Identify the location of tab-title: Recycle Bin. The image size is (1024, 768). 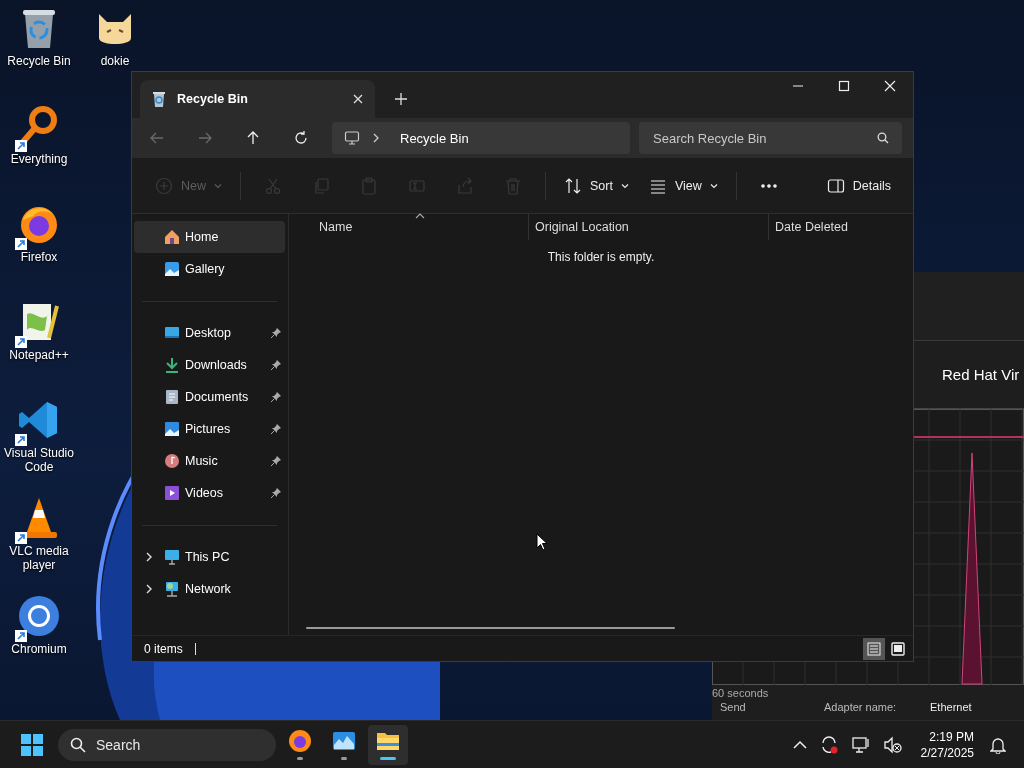
(213, 99).